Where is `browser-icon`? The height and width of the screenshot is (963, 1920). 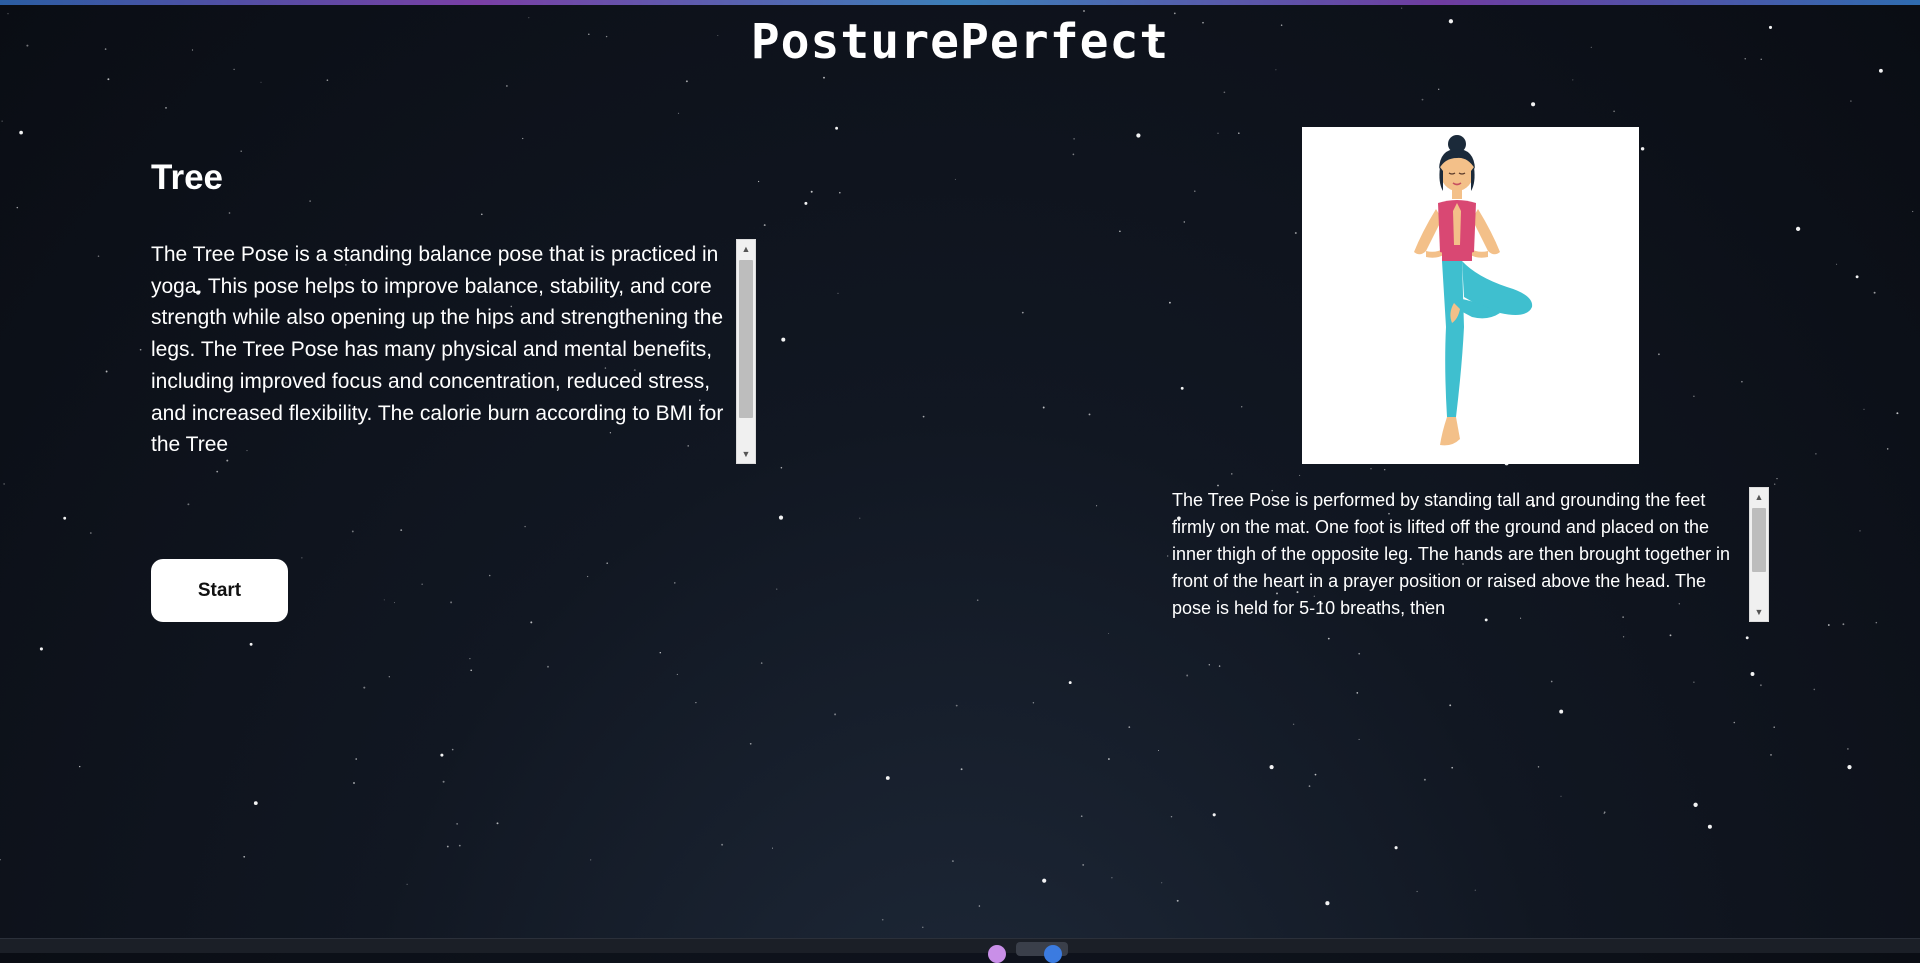 browser-icon is located at coordinates (1053, 954).